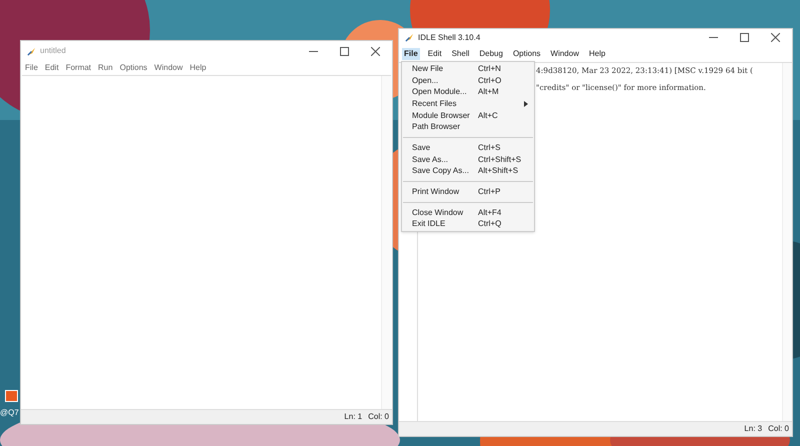  Describe the element at coordinates (313, 51) in the screenshot. I see `minimize-icon` at that location.